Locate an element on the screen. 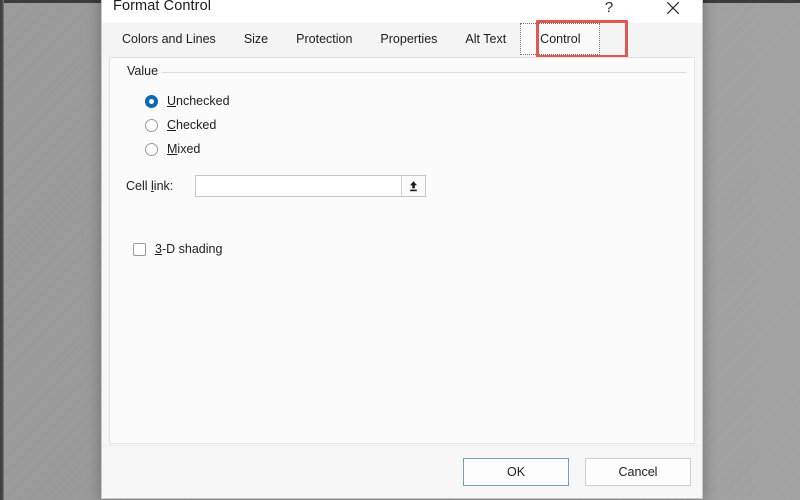  shading-checkbox is located at coordinates (139, 249).